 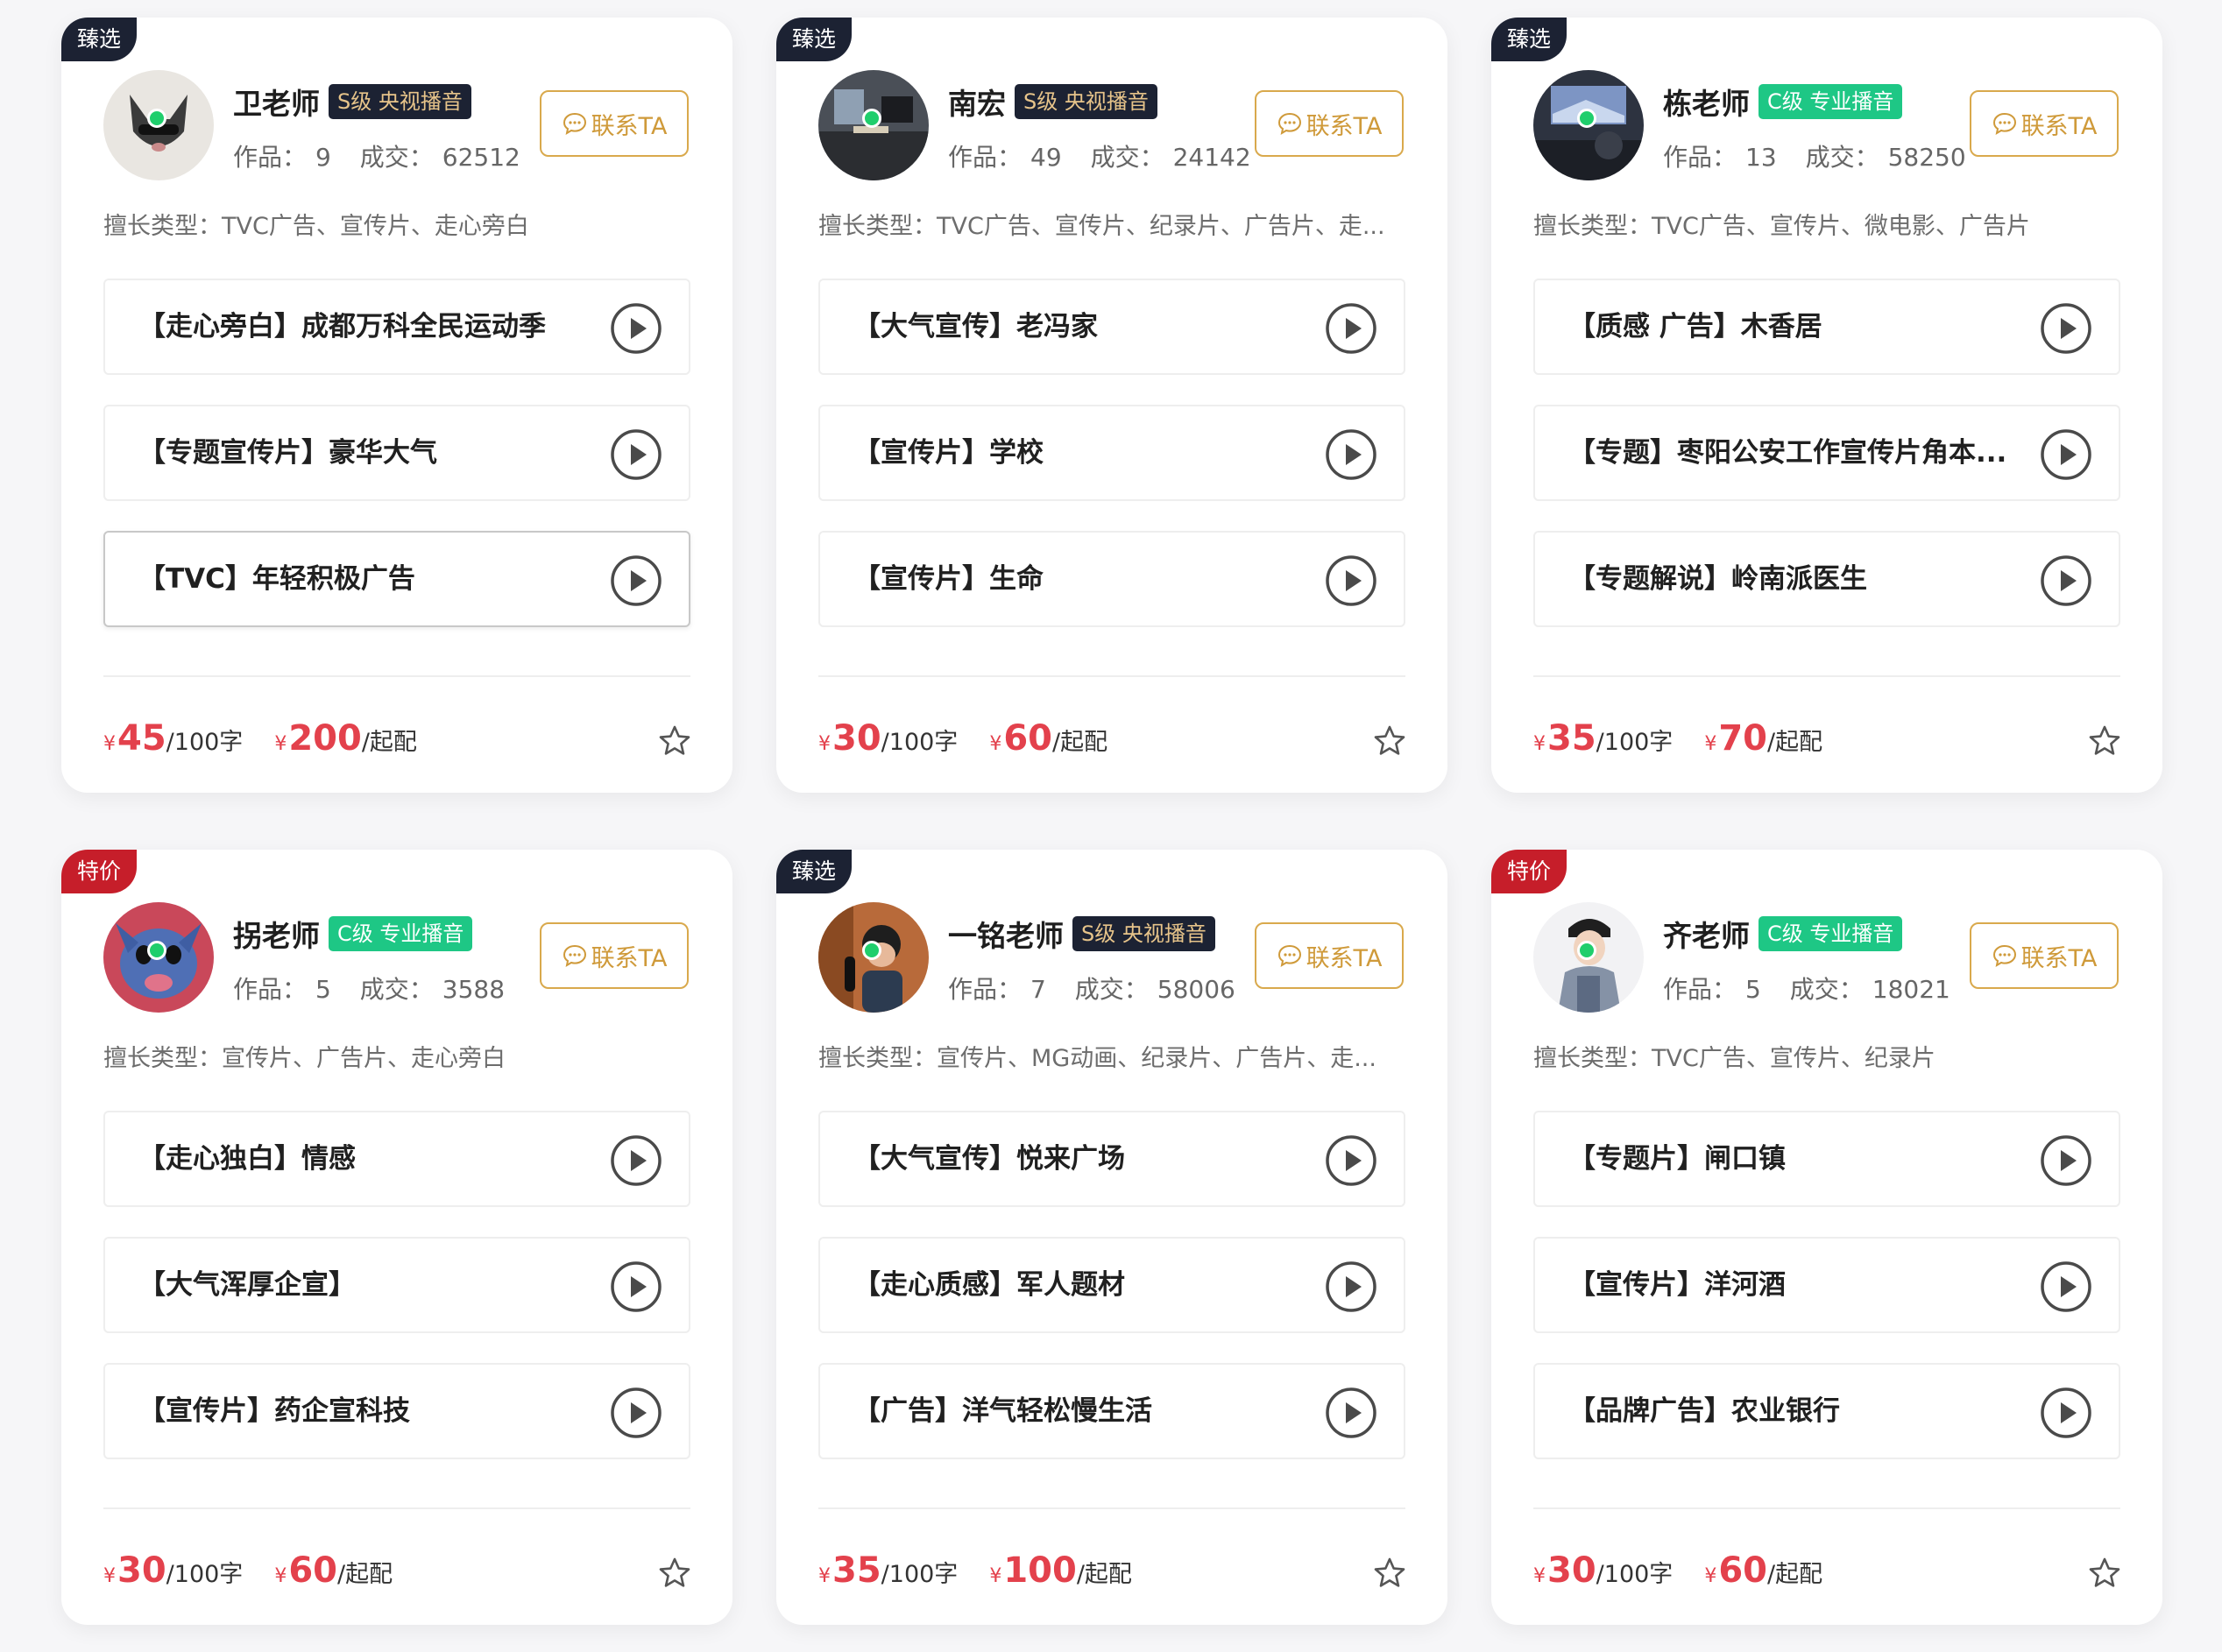 I want to click on sample-item: 【宣传片】生命, so click(x=1111, y=579).